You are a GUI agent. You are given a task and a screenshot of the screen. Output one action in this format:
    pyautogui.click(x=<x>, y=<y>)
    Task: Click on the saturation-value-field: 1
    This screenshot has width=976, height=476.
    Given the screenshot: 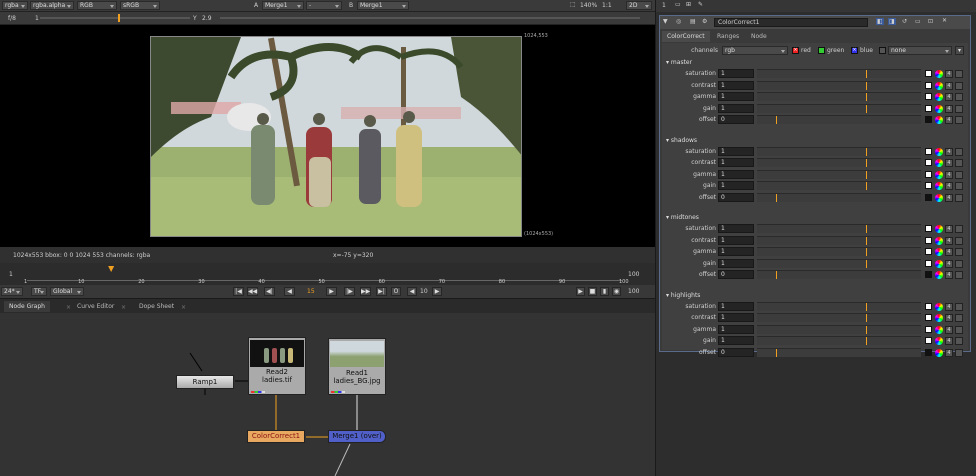 What is the action you would take?
    pyautogui.click(x=736, y=73)
    